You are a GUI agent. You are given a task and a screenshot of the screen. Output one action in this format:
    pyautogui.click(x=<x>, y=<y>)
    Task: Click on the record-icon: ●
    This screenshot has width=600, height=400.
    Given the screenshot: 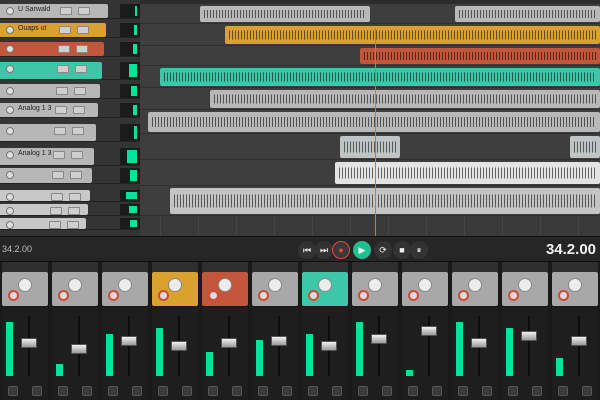 What is the action you would take?
    pyautogui.click(x=341, y=250)
    